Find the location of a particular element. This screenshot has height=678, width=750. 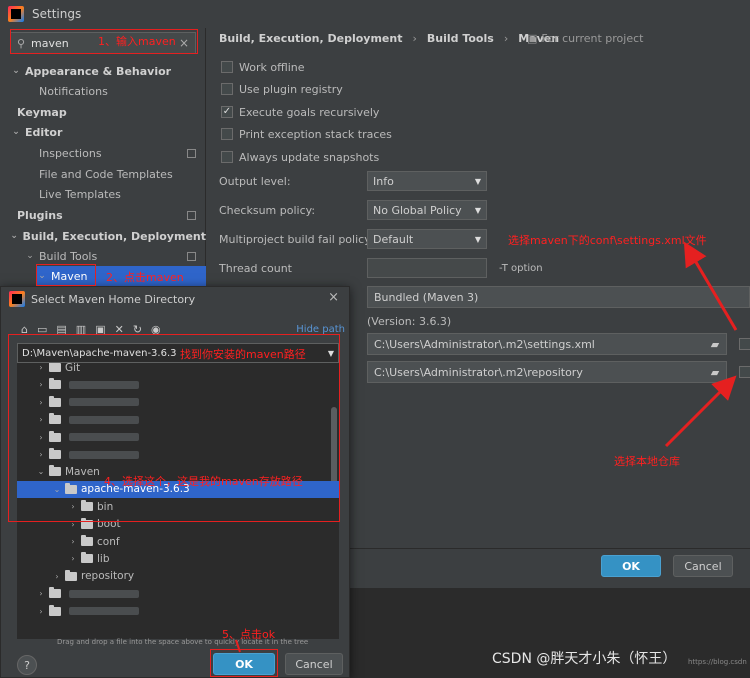

dialog-title: Select Maven Home Directory is located at coordinates (113, 299).